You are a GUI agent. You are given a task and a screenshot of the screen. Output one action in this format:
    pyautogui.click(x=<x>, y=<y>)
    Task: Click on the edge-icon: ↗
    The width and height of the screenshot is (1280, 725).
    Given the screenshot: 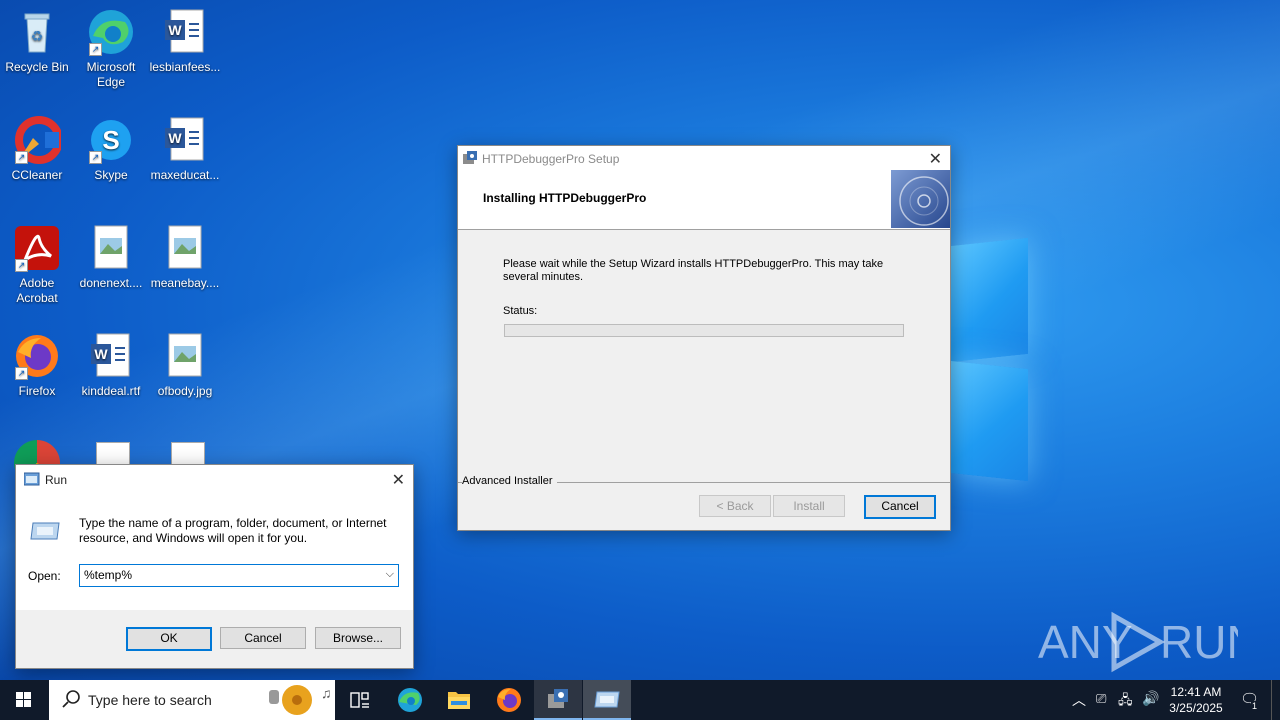 What is the action you would take?
    pyautogui.click(x=111, y=32)
    